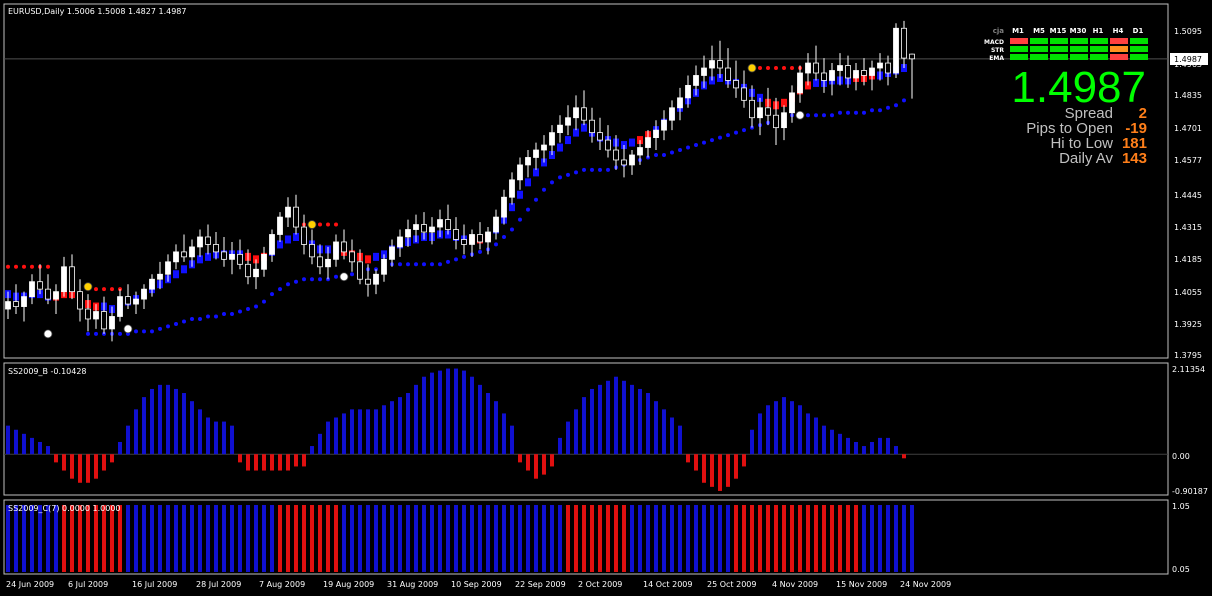 The height and width of the screenshot is (596, 1212). Describe the element at coordinates (154, 584) in the screenshot. I see `date-tick: 16 Jul 2009` at that location.